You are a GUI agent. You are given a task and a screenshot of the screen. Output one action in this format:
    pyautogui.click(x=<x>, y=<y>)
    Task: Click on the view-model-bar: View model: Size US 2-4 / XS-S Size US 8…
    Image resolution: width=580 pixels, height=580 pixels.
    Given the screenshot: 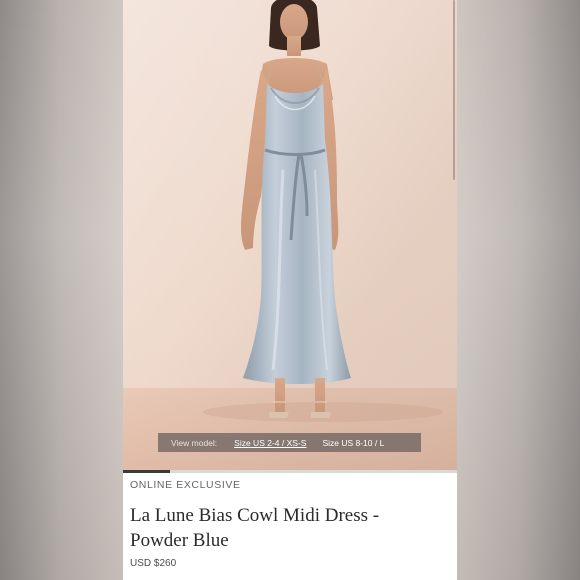 What is the action you would take?
    pyautogui.click(x=289, y=442)
    